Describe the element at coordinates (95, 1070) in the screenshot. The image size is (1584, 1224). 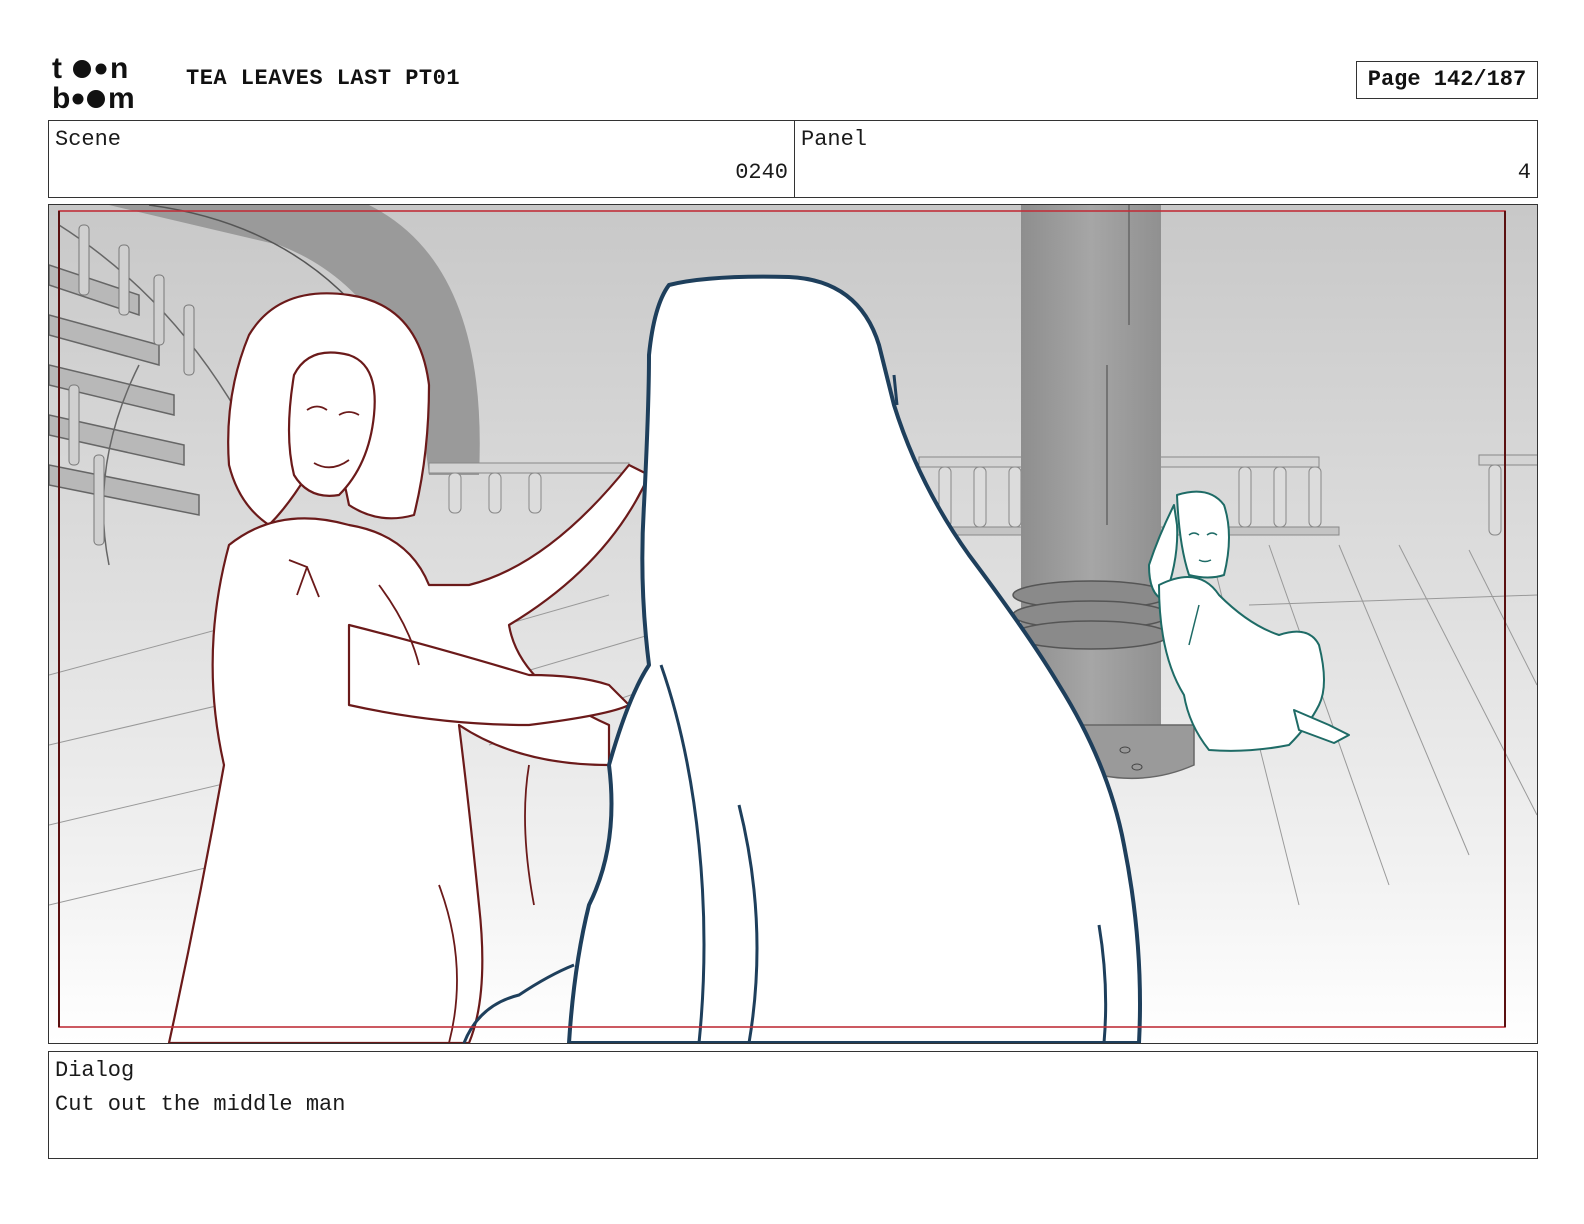
I see `dialog-label: Dialog` at that location.